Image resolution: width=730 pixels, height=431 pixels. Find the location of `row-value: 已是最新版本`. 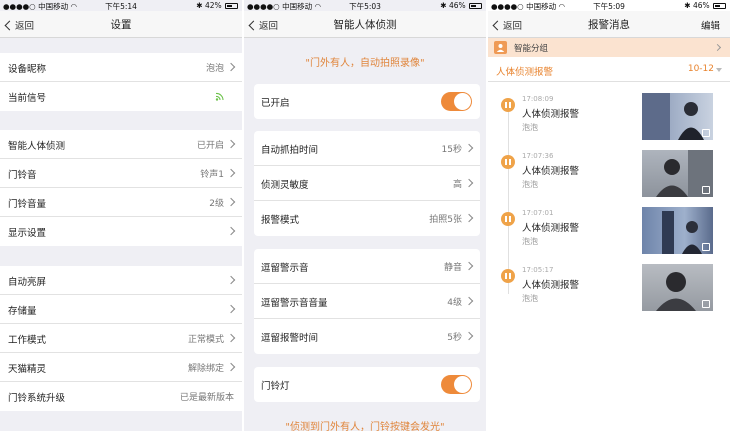

row-value: 已是最新版本 is located at coordinates (206, 398).